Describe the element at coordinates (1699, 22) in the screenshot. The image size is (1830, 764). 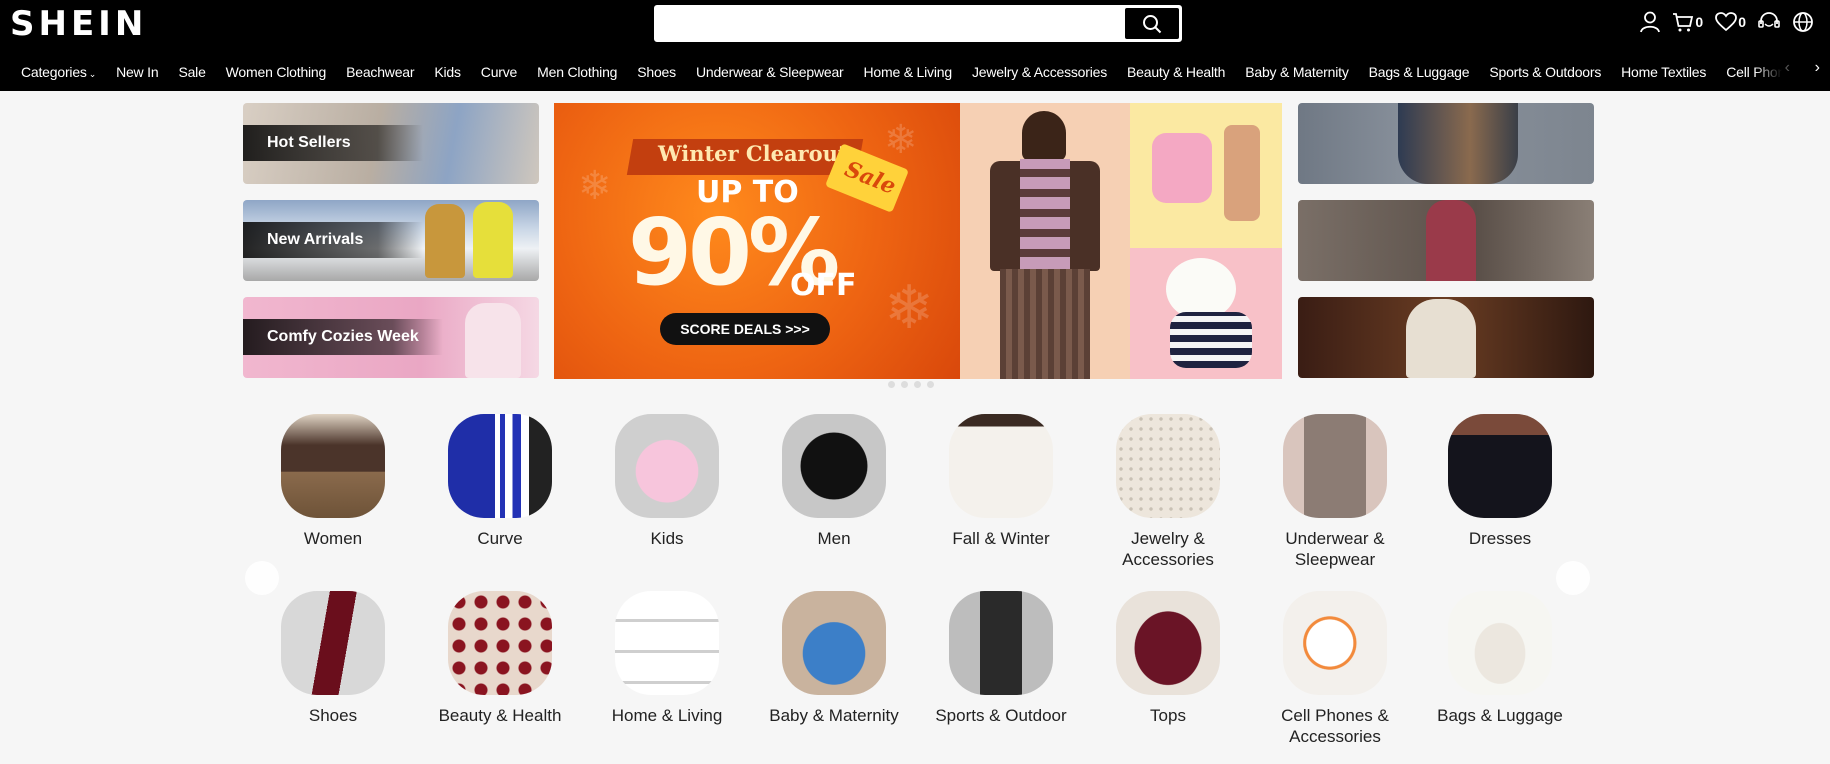
I see `cart-count: 0` at that location.